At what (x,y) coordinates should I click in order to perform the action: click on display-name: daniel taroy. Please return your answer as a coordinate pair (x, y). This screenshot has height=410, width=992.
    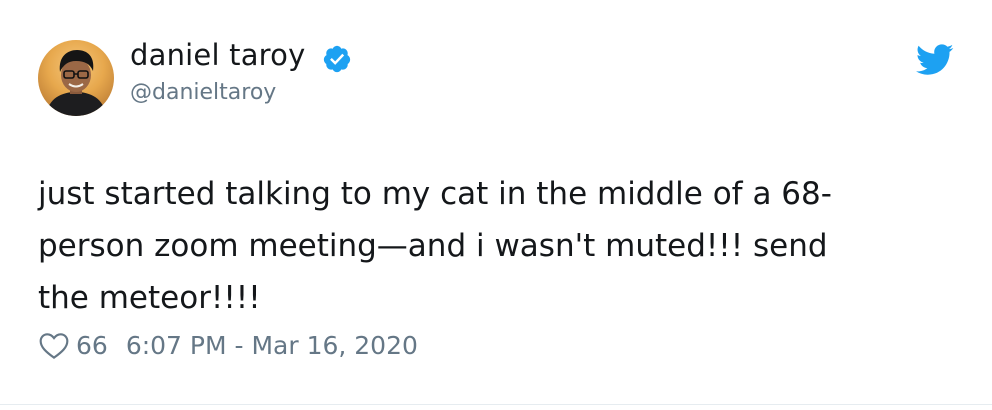
    Looking at the image, I should click on (217, 55).